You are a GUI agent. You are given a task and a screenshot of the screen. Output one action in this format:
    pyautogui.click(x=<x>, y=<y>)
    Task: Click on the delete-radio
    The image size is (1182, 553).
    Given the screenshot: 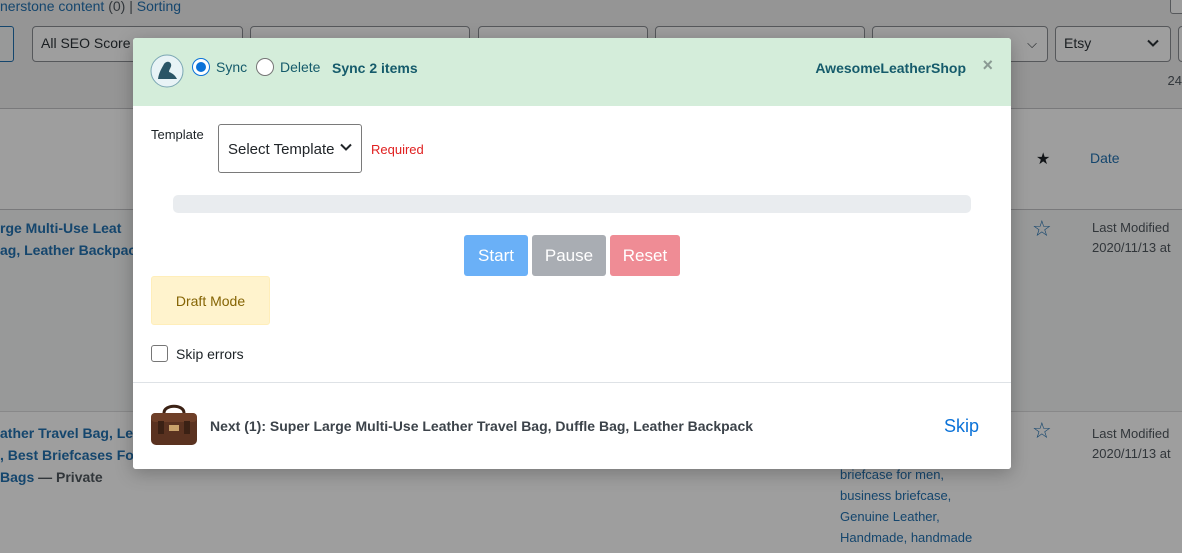 What is the action you would take?
    pyautogui.click(x=265, y=67)
    